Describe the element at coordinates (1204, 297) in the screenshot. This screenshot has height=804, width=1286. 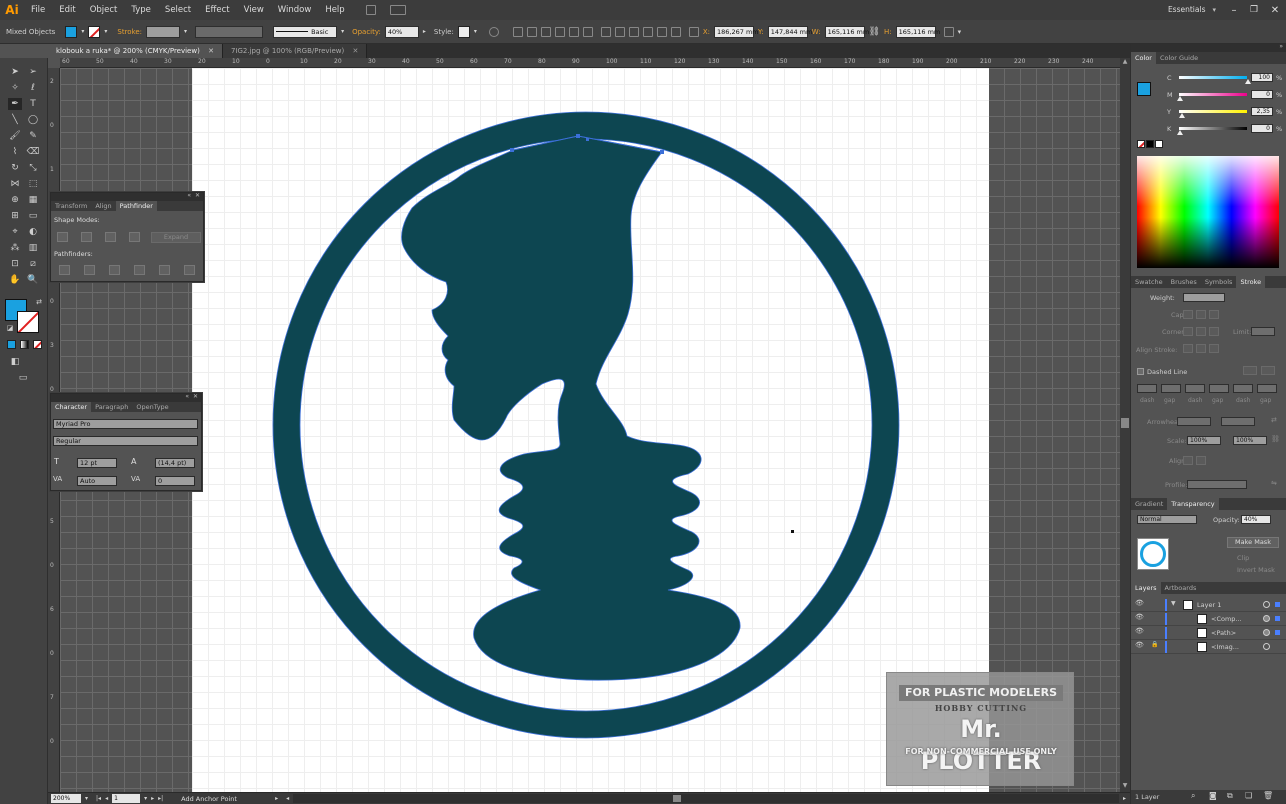
I see `weight-field` at that location.